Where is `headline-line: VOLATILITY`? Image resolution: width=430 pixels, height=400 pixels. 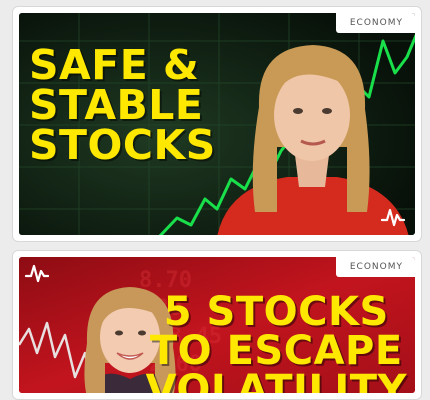
headline-line: VOLATILITY is located at coordinates (276, 380).